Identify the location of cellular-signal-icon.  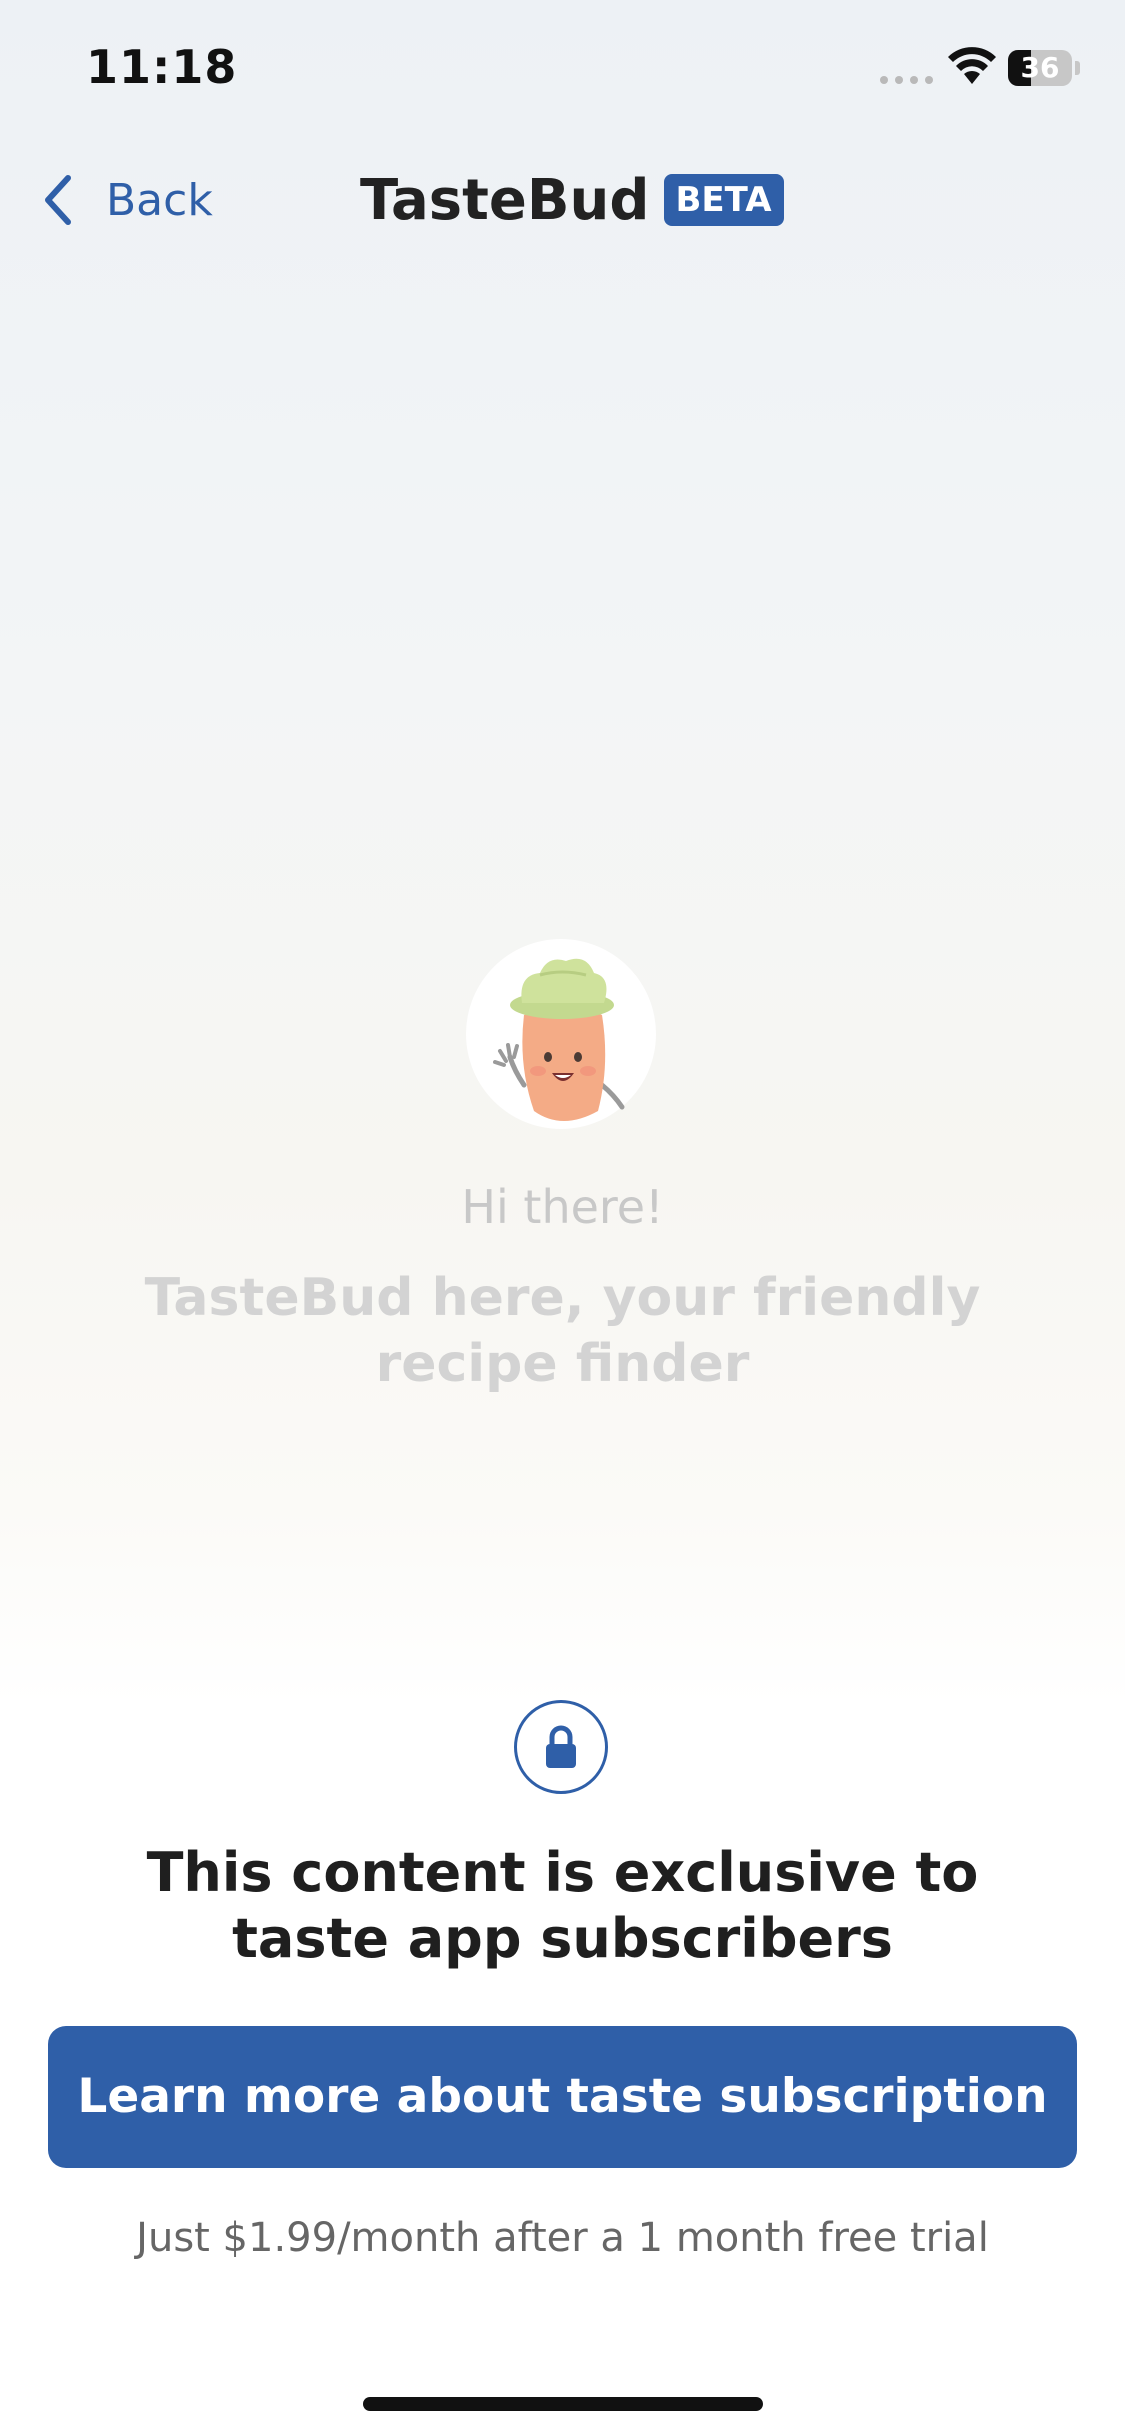
(906, 80).